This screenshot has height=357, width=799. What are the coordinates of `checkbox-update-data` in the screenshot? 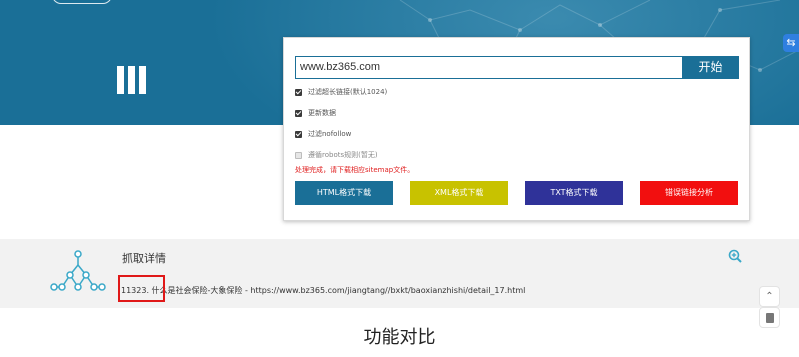 It's located at (298, 113).